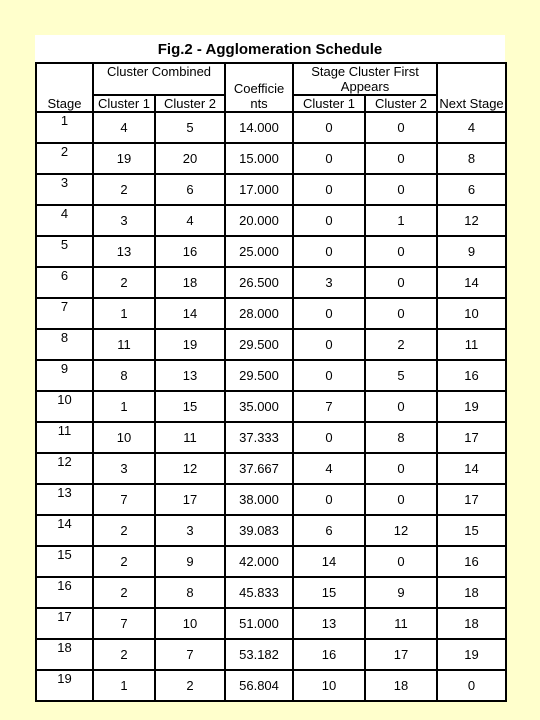  I want to click on table-row: 14 2 3 39.083 6 12 15, so click(271, 530).